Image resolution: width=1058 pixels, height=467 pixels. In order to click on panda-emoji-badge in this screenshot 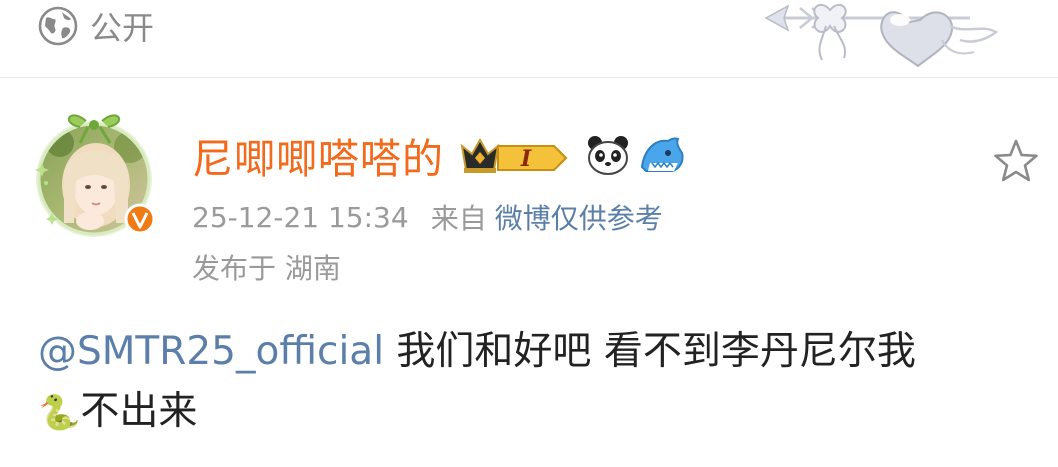, I will do `click(608, 155)`.